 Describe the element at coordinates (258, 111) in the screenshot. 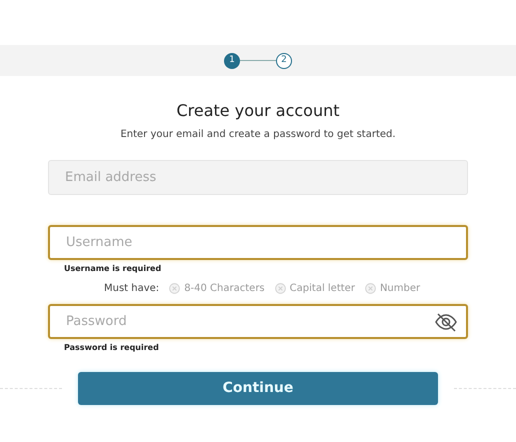

I see `page-title: Create your account` at that location.